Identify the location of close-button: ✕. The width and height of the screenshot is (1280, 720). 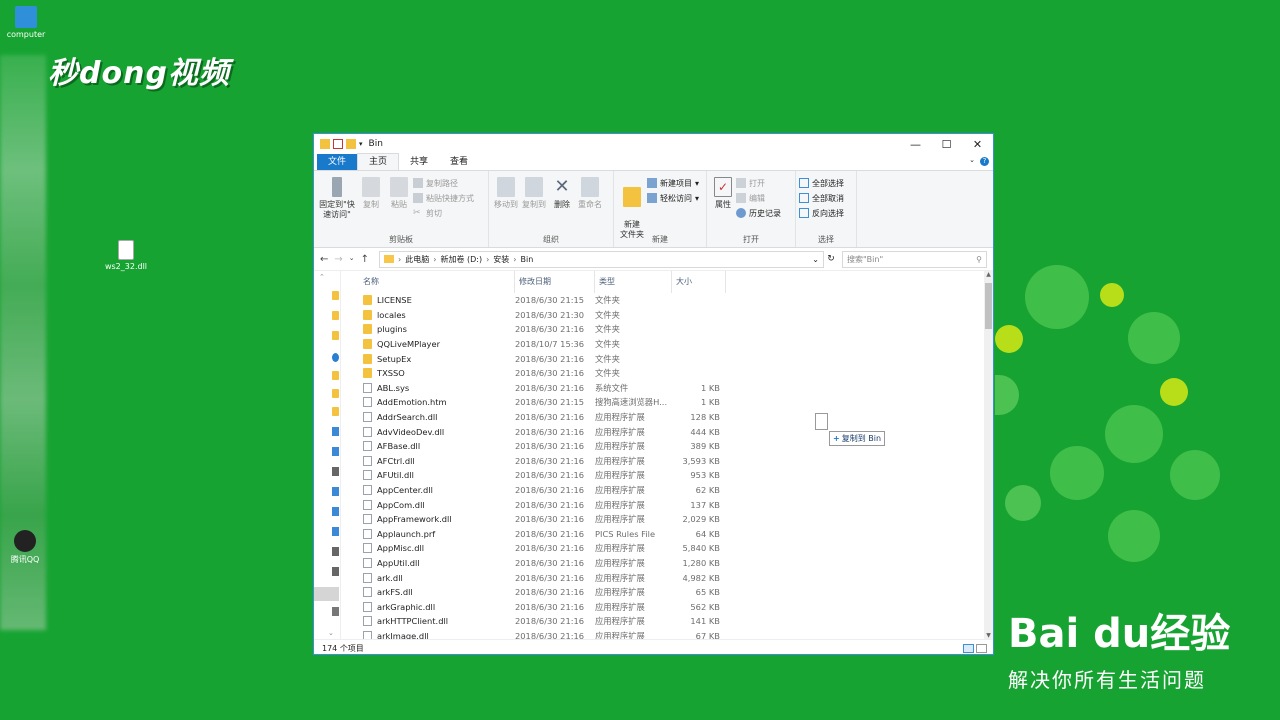
(977, 144).